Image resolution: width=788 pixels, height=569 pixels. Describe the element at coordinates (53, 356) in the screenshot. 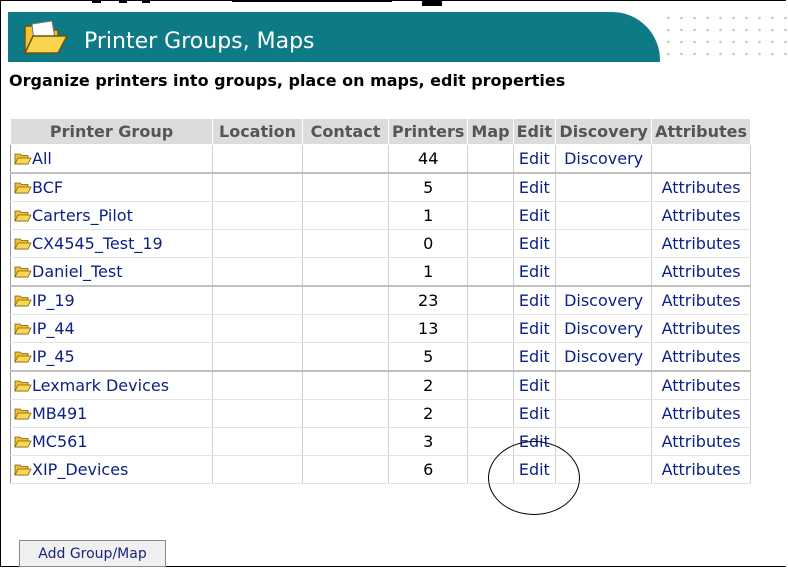

I see `group-link: IP_45` at that location.